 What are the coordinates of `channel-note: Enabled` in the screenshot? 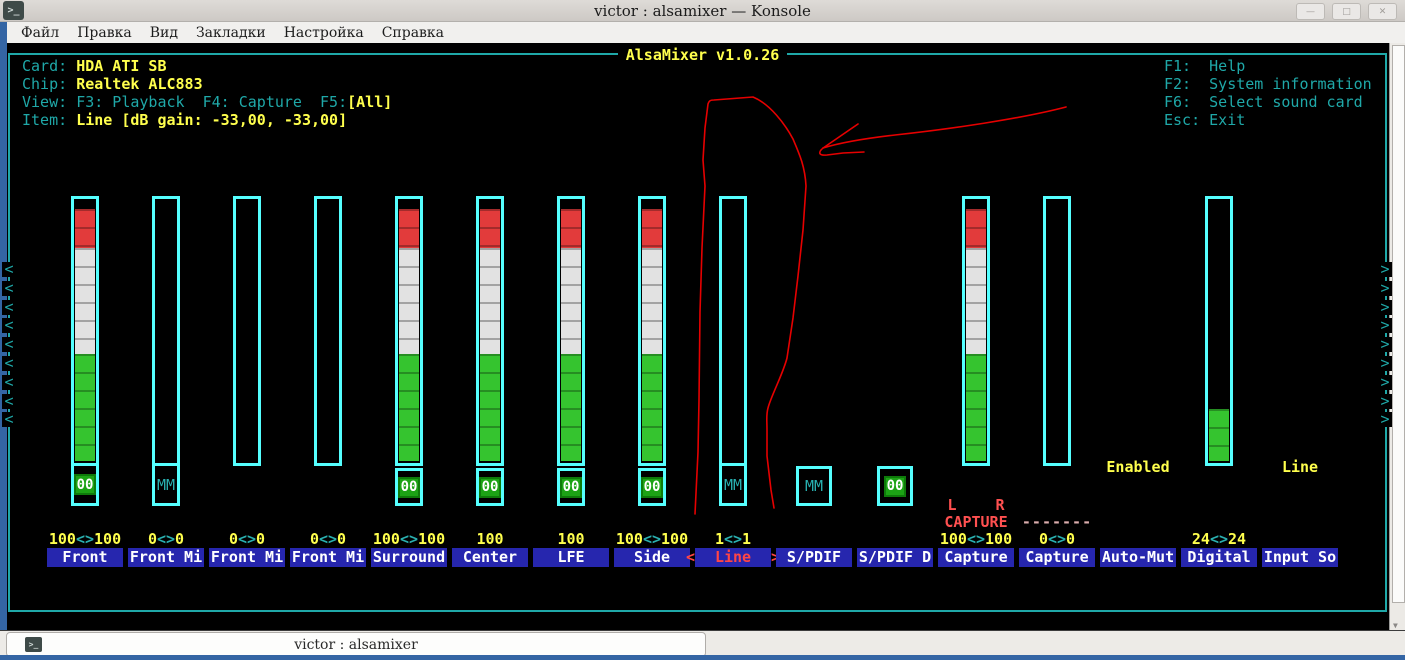 It's located at (1138, 467).